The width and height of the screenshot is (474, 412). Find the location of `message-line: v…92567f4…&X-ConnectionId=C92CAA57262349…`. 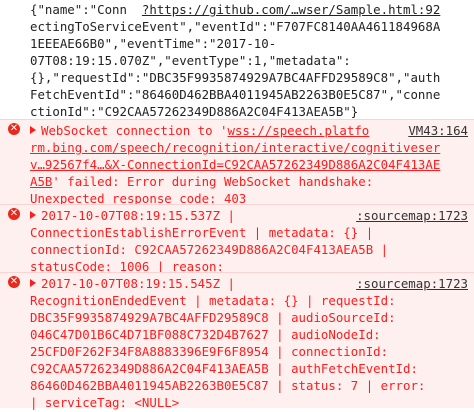

message-line: v…92567f4…&X-ConnectionId=C92CAA57262349… is located at coordinates (249, 165).